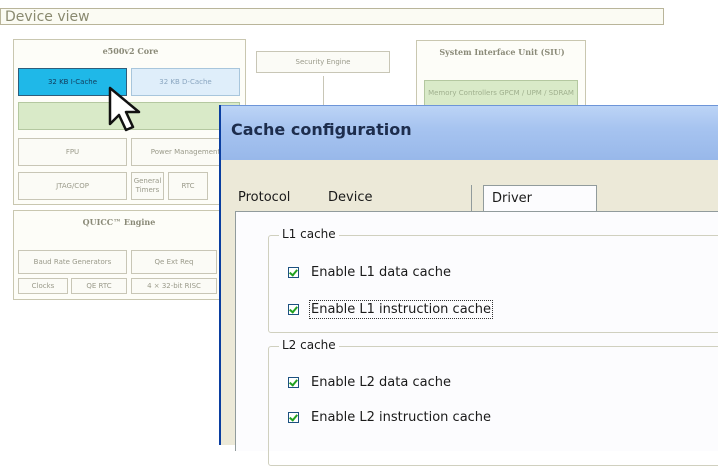 The image size is (718, 466). What do you see at coordinates (400, 198) in the screenshot?
I see `tab-device: Device` at bounding box center [400, 198].